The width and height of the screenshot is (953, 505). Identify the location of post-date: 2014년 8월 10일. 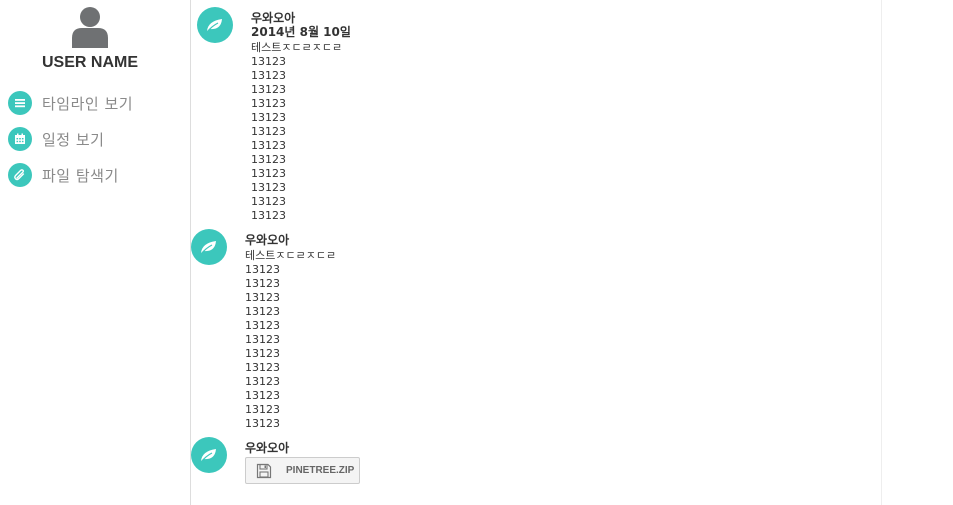
(301, 32).